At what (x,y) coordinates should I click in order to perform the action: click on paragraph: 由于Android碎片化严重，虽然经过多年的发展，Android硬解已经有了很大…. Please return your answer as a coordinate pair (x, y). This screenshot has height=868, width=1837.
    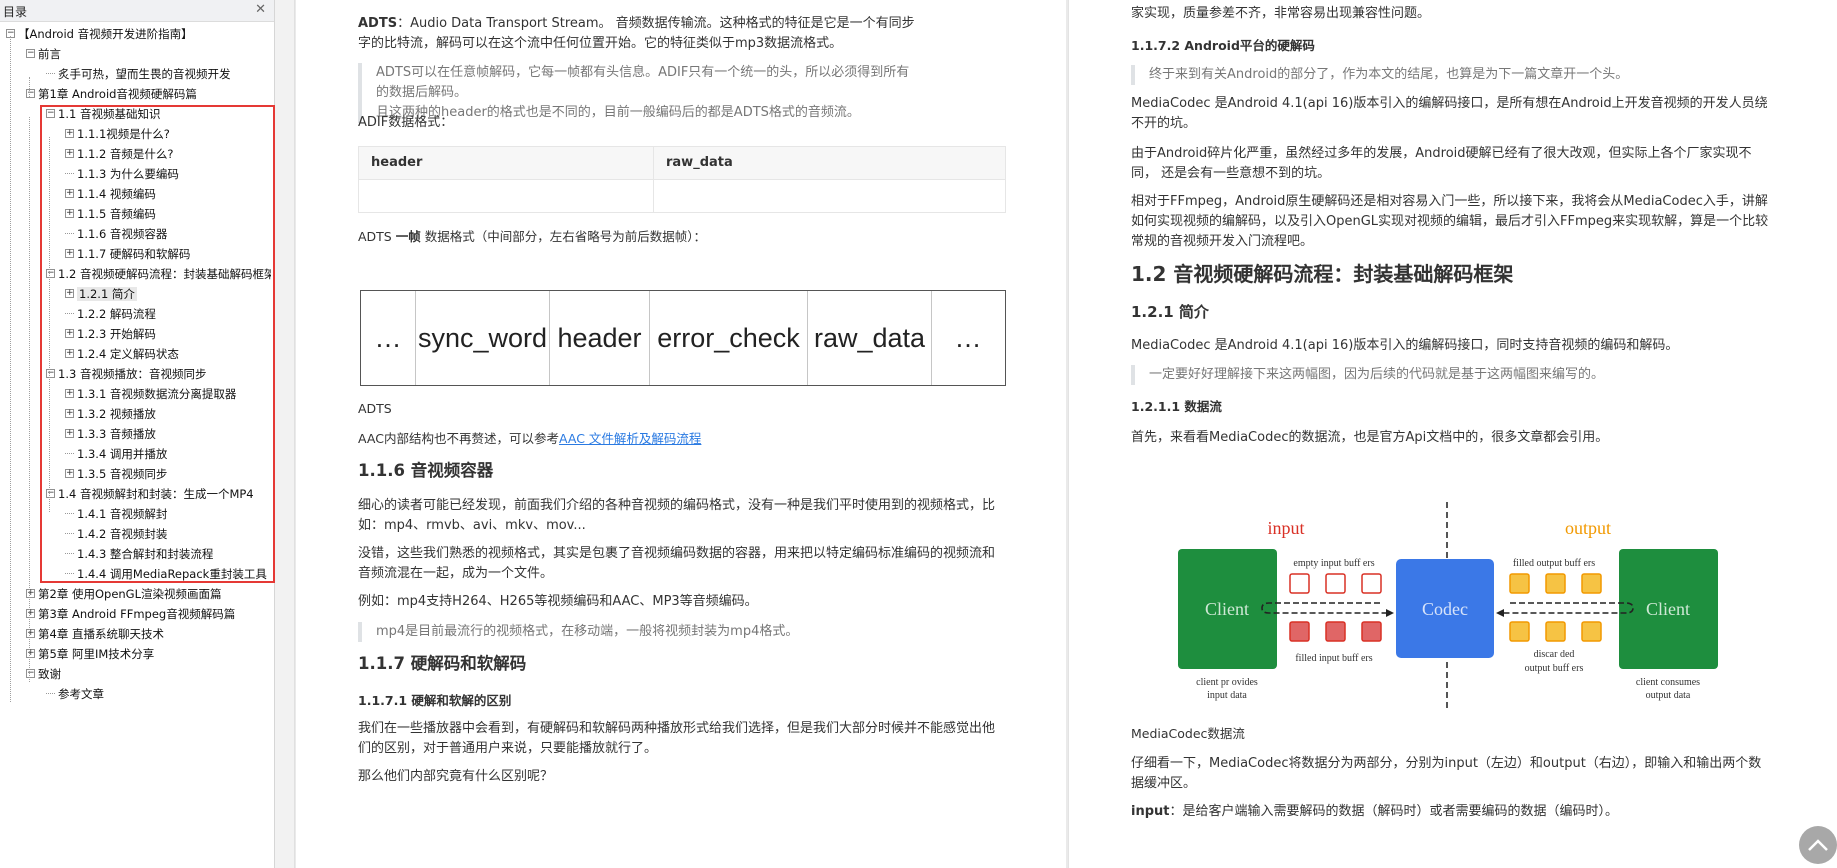
    Looking at the image, I should click on (1441, 163).